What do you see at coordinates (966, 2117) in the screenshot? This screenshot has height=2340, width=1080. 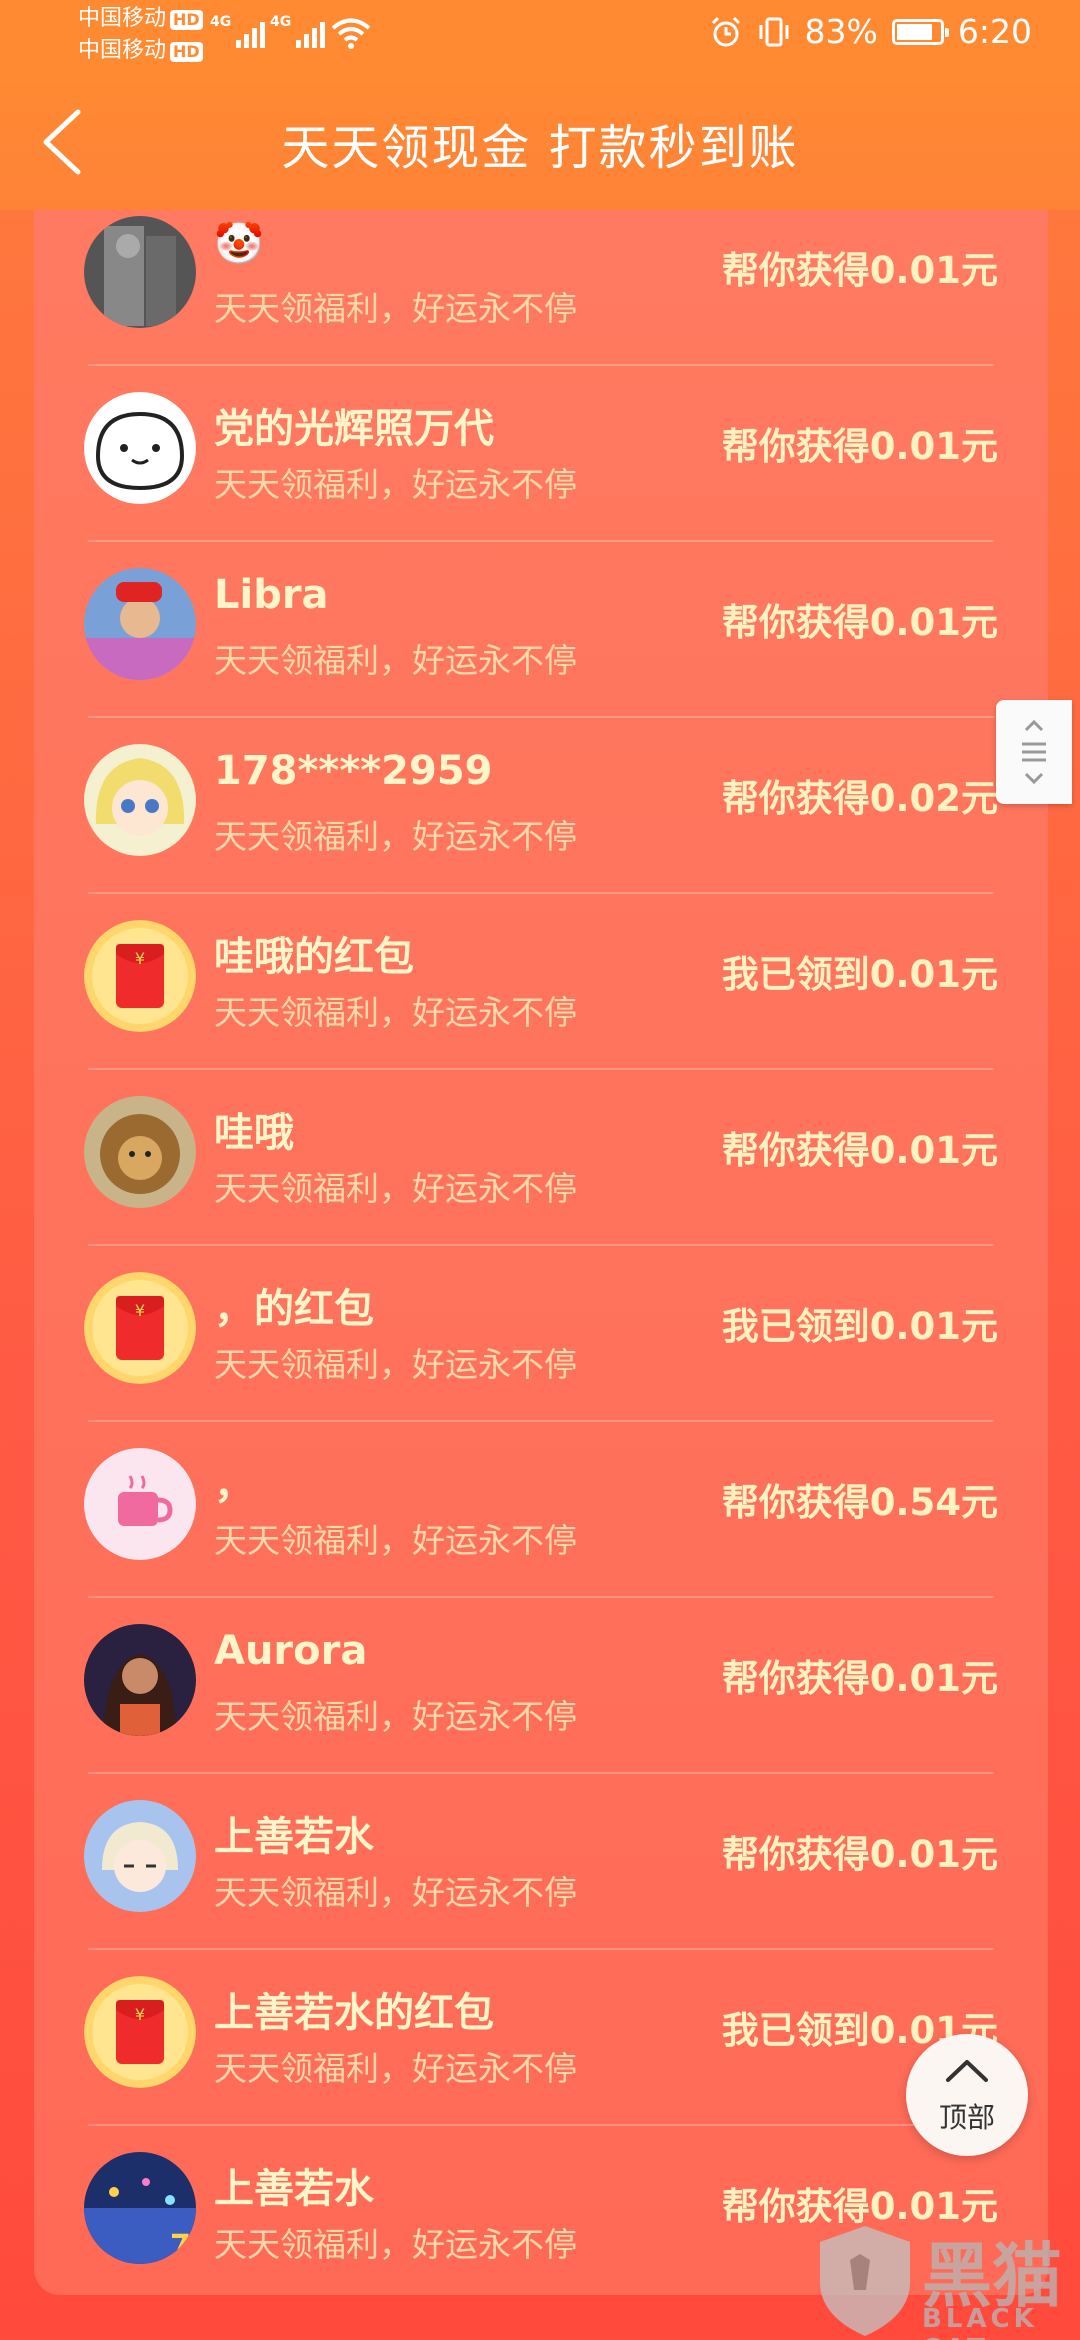 I see `back-to-top-label: 顶部` at bounding box center [966, 2117].